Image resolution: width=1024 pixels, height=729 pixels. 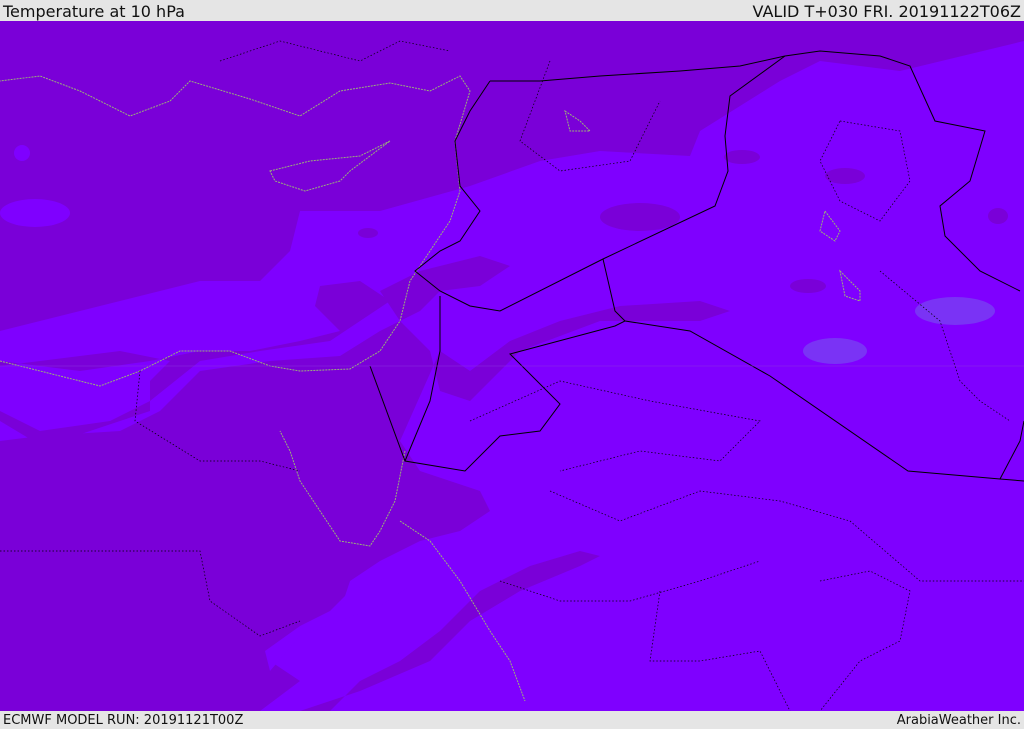 I want to click on model-run: ECMWF MODEL RUN: 20191121T00Z, so click(x=123, y=720).